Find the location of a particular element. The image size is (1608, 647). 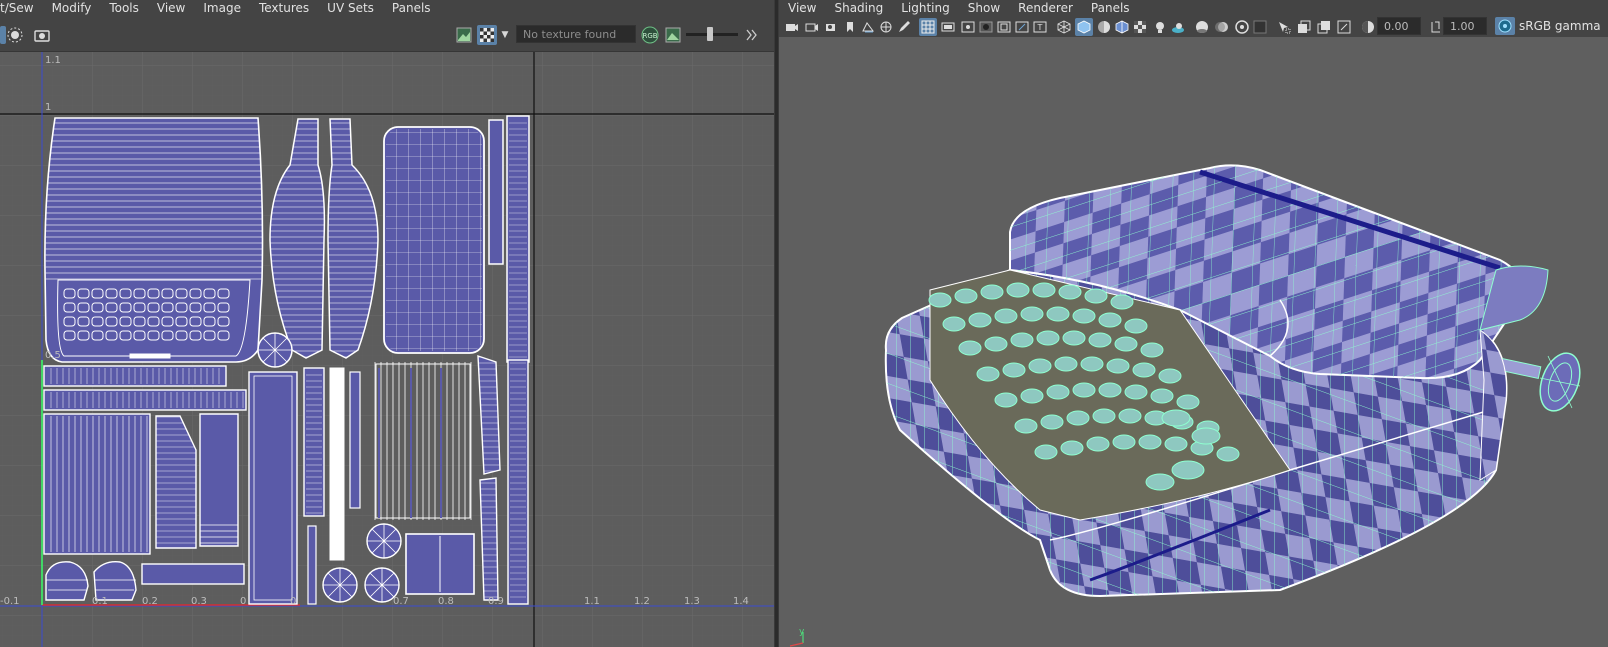

uv-axis-label-x-12: 1.4 is located at coordinates (741, 601).